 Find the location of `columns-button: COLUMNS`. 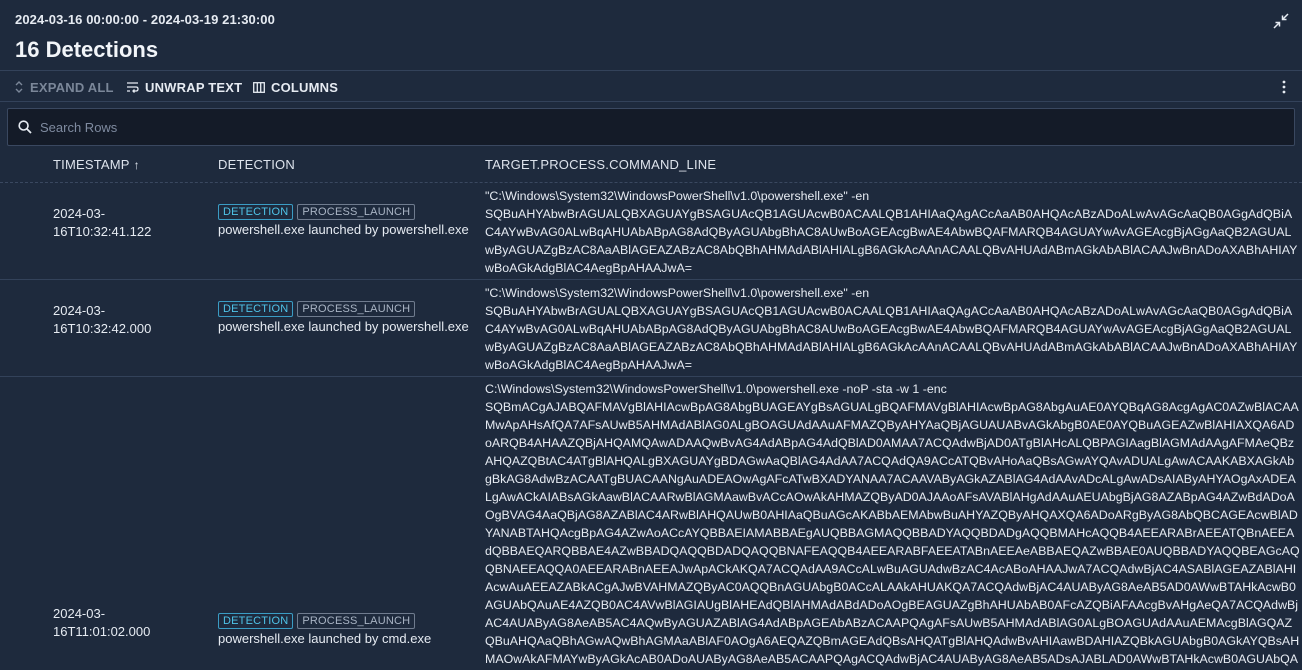

columns-button: COLUMNS is located at coordinates (295, 87).